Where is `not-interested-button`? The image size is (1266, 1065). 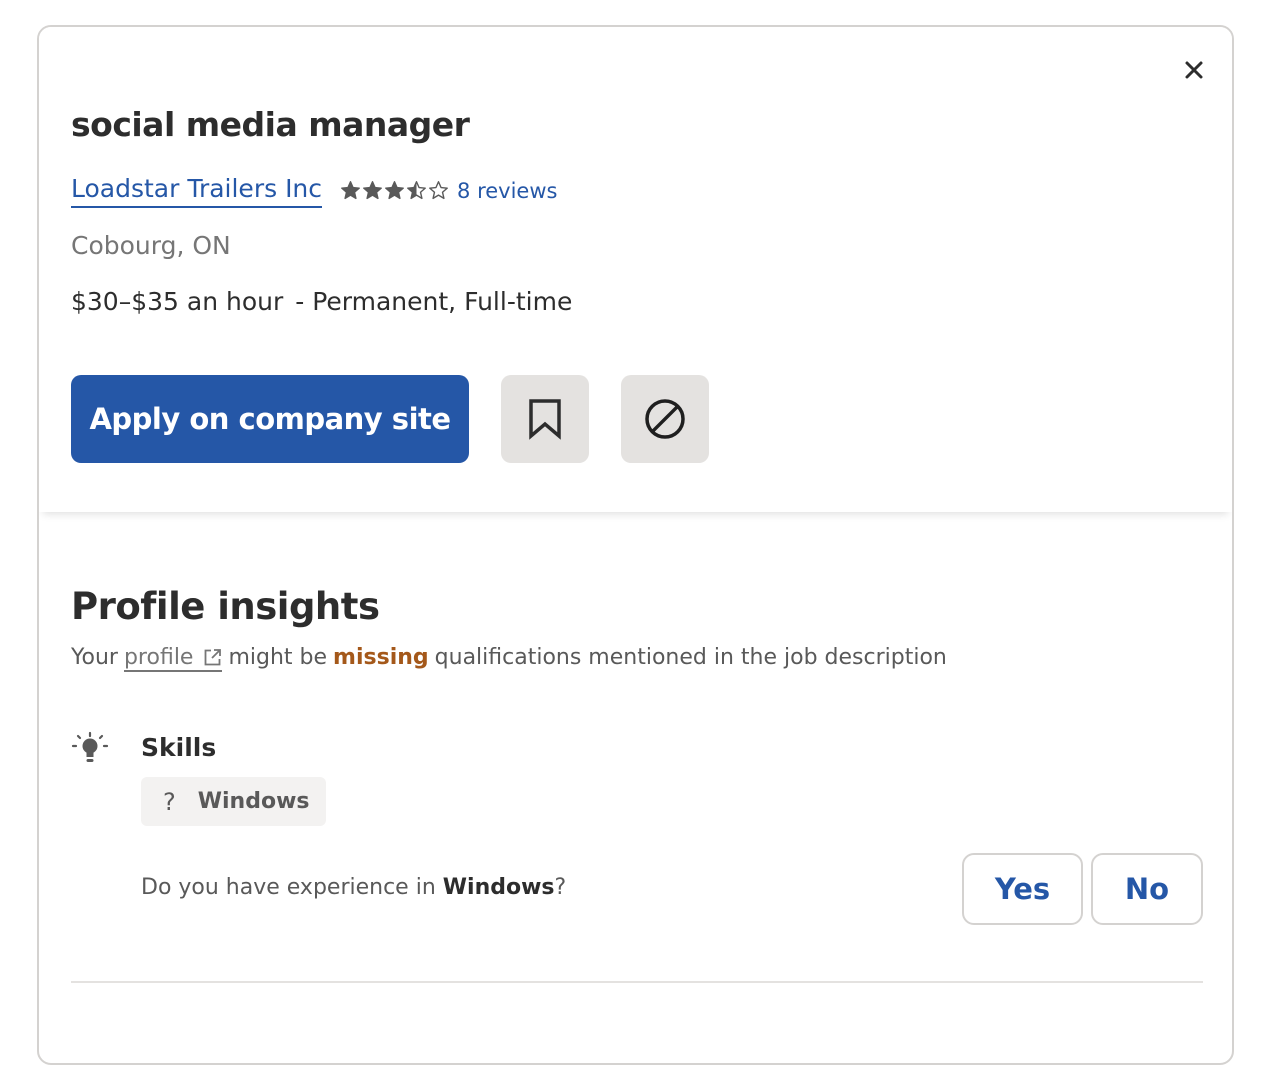 not-interested-button is located at coordinates (665, 419).